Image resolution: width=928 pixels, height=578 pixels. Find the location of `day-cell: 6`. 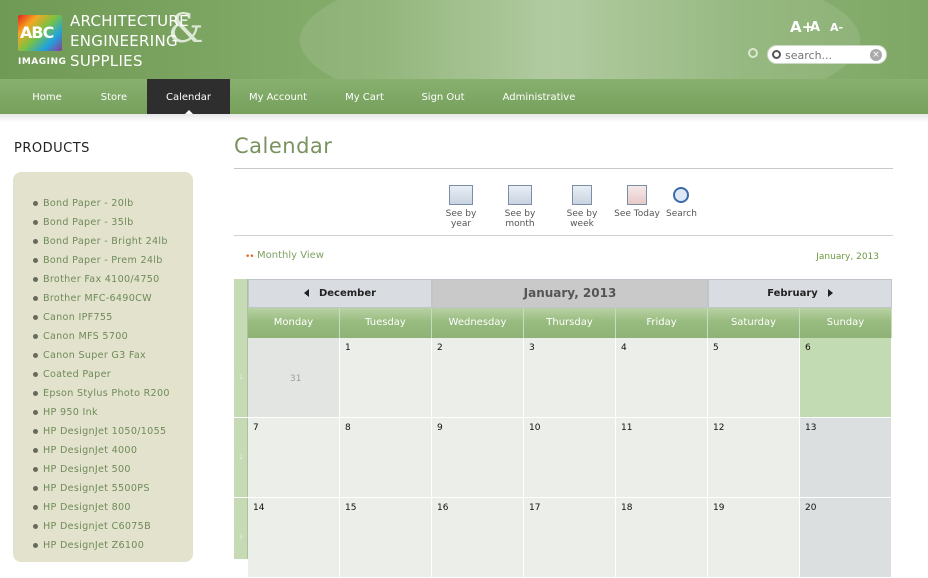

day-cell: 6 is located at coordinates (846, 378).